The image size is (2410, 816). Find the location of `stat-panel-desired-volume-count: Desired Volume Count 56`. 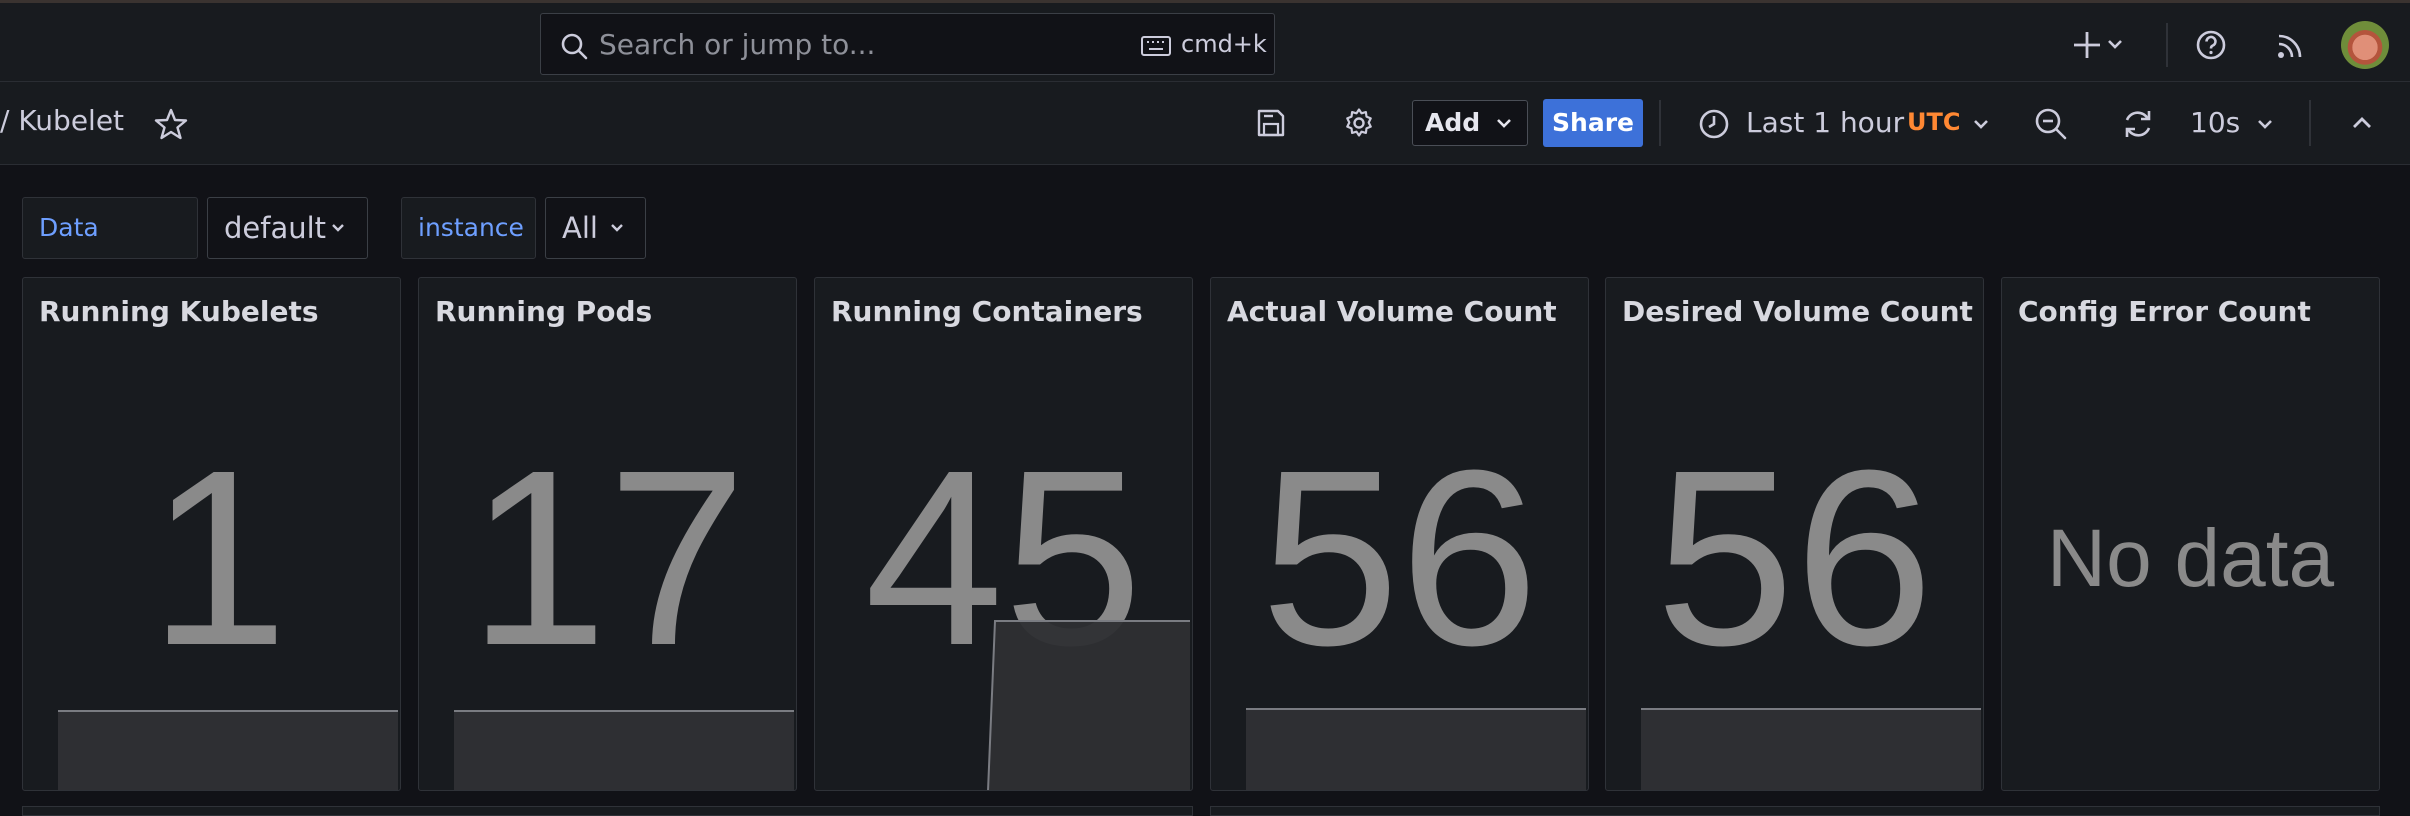

stat-panel-desired-volume-count: Desired Volume Count 56 is located at coordinates (1794, 534).